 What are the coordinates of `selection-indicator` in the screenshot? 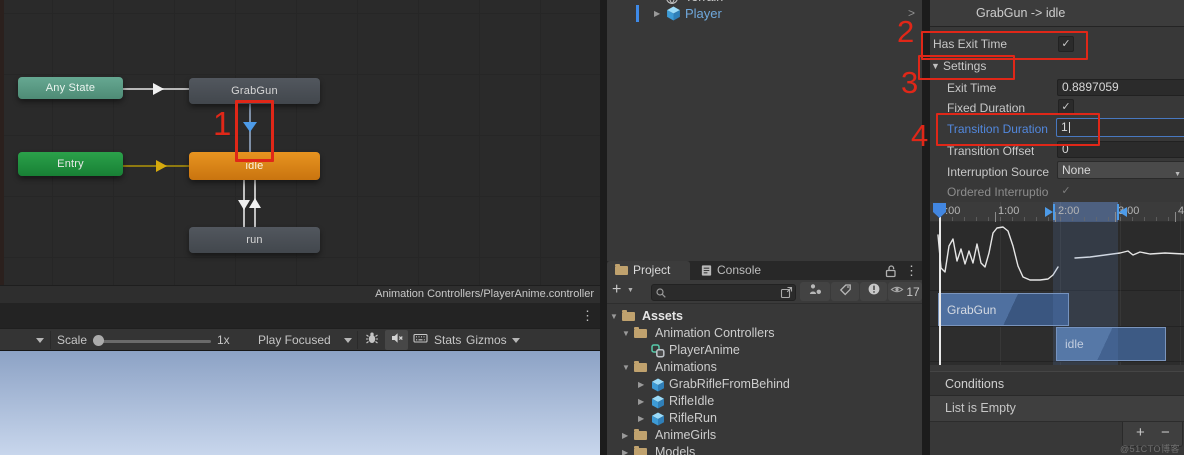 It's located at (637, 13).